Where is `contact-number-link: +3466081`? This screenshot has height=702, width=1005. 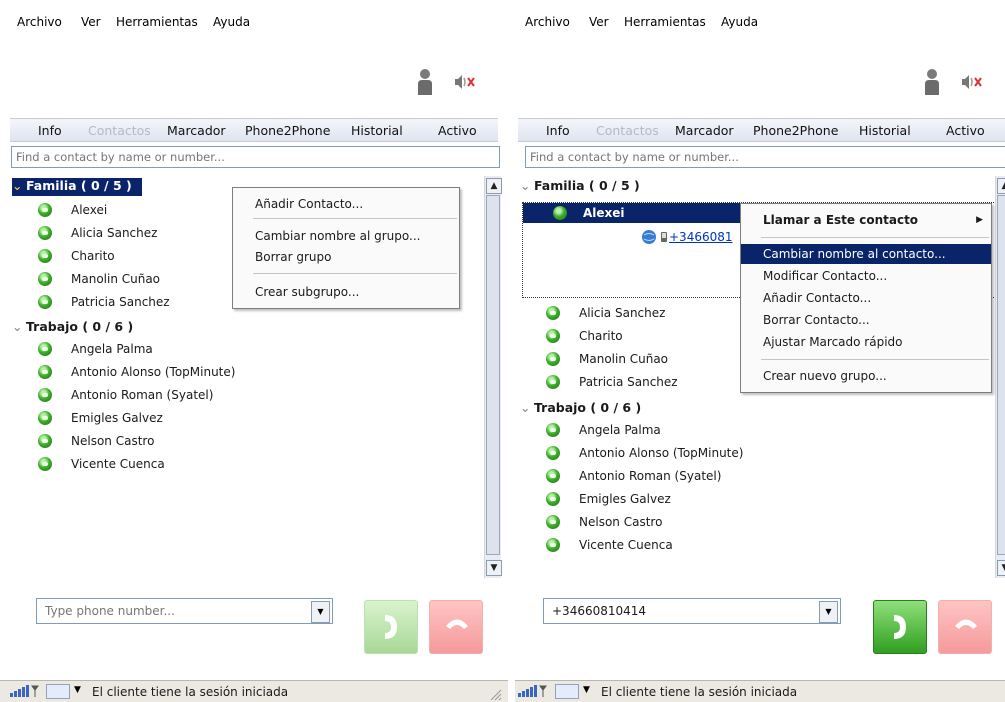 contact-number-link: +3466081 is located at coordinates (701, 237).